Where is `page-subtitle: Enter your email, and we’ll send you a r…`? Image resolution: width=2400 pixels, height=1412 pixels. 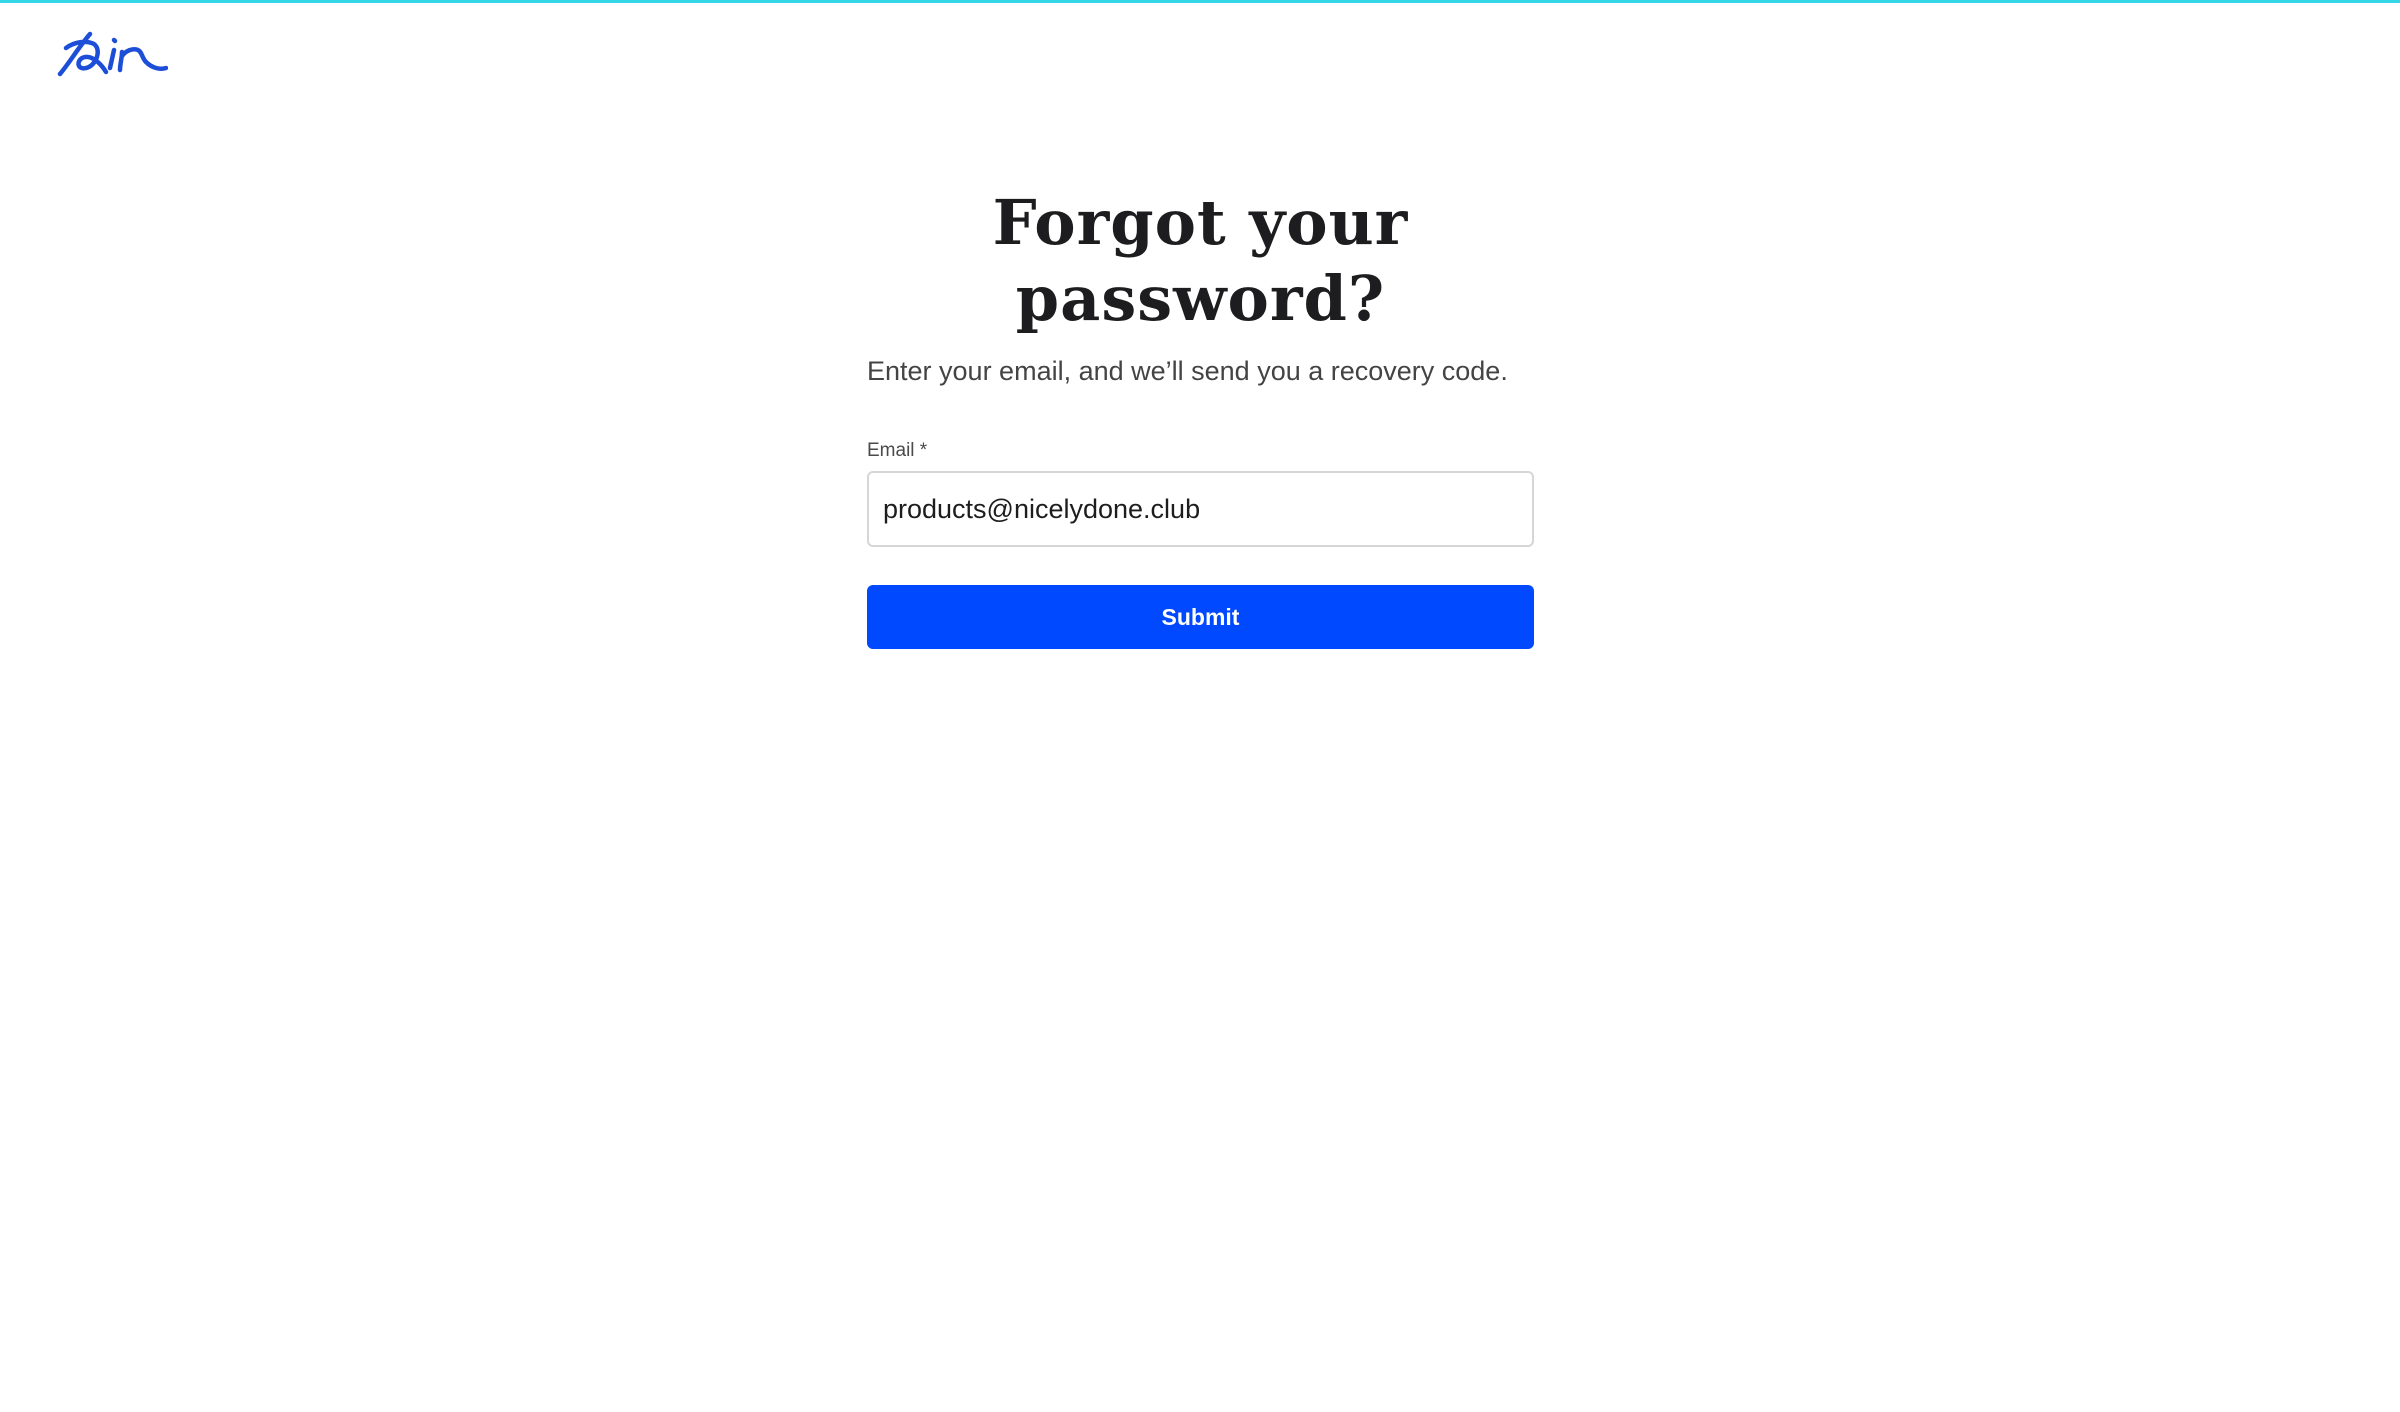
page-subtitle: Enter your email, and we’ll send you a r… is located at coordinates (1187, 371).